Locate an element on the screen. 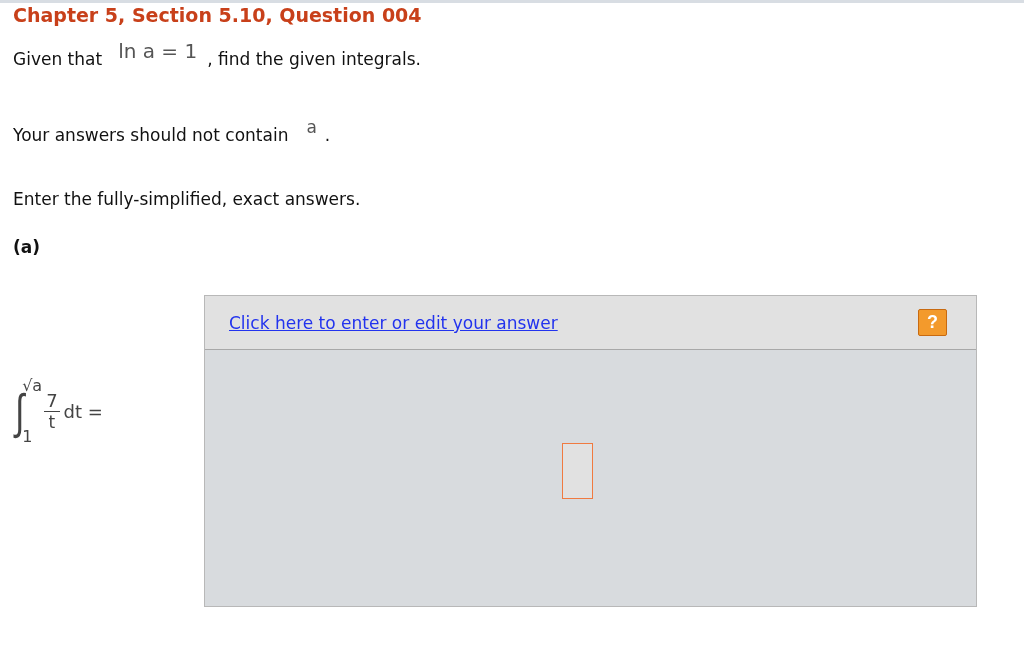  denominator: t is located at coordinates (52, 421).